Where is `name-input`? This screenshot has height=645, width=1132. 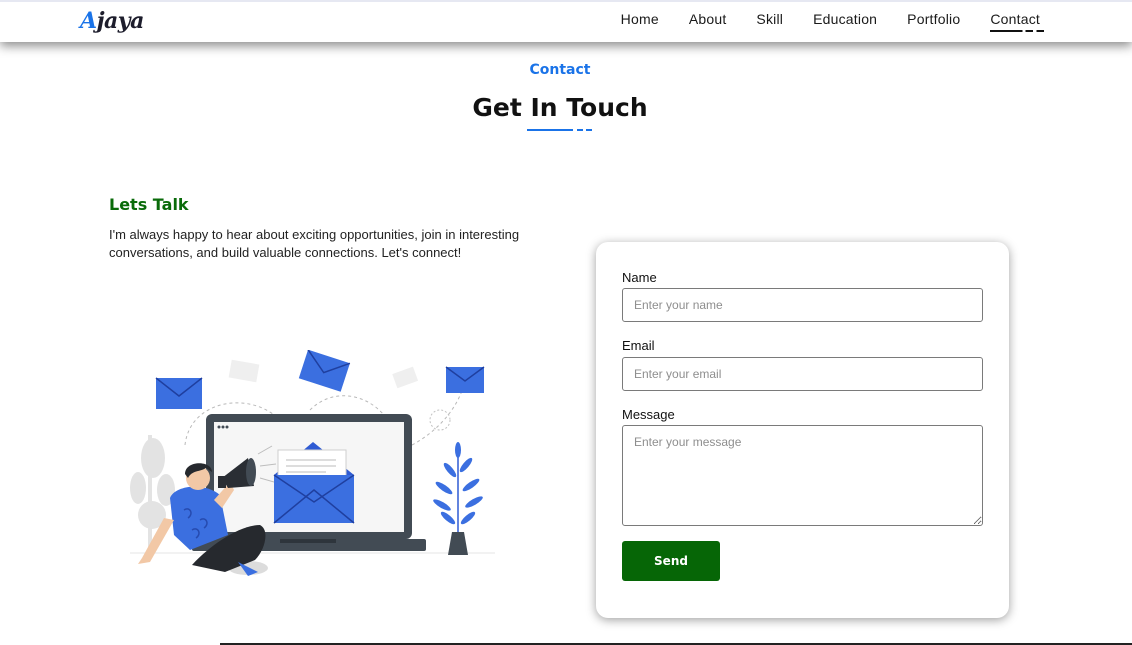 name-input is located at coordinates (802, 305).